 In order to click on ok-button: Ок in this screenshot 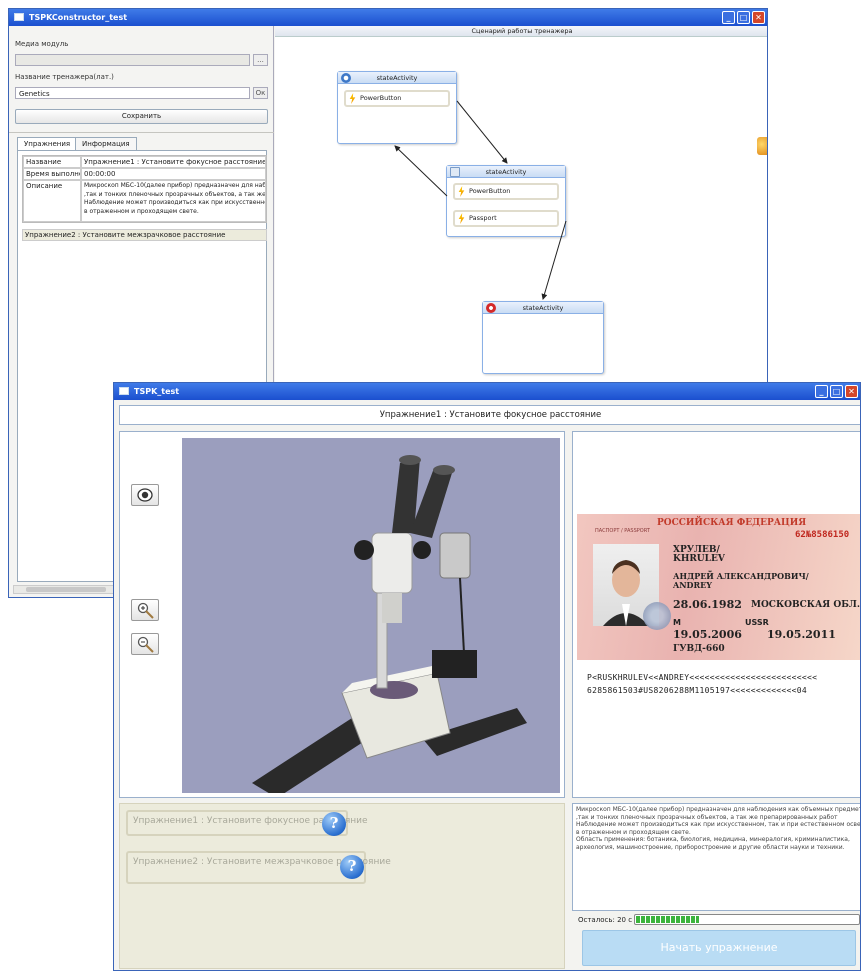, I will do `click(260, 93)`.